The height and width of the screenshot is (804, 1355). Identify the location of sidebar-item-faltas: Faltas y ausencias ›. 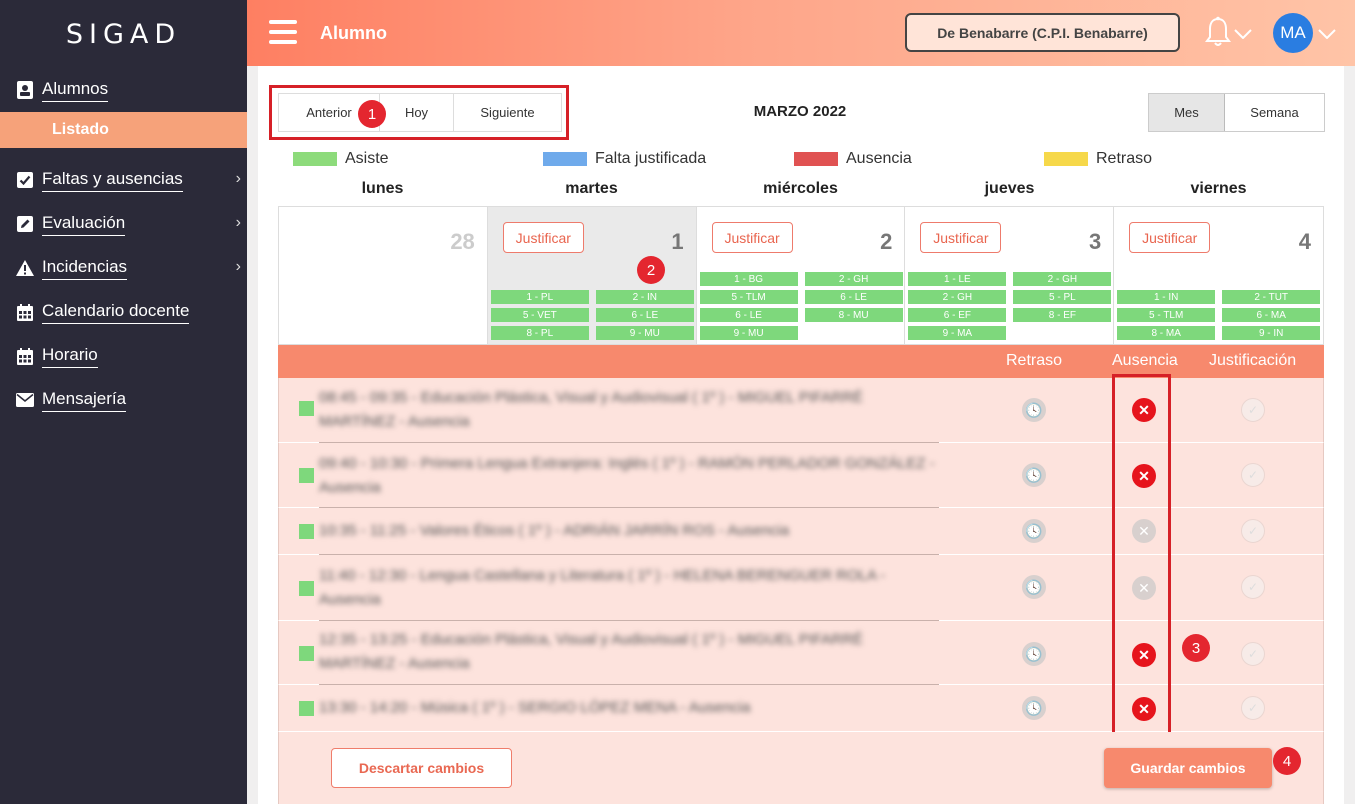
(123, 180).